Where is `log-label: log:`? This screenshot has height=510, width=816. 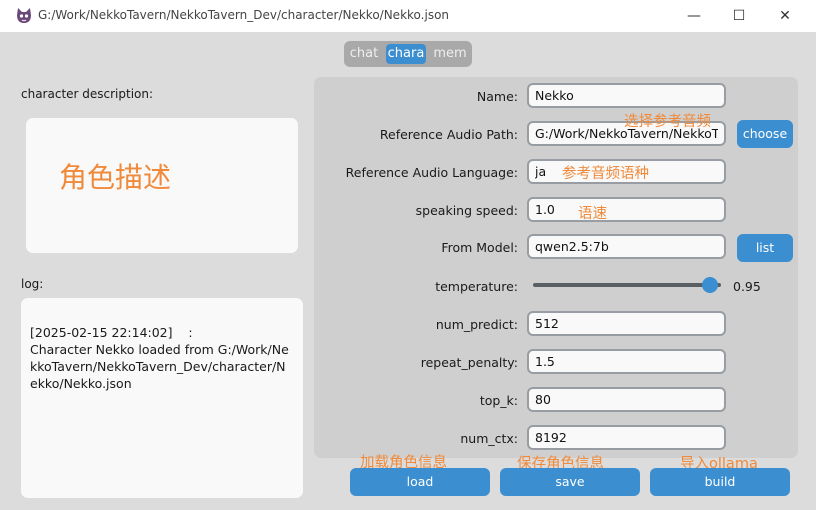 log-label: log: is located at coordinates (32, 284).